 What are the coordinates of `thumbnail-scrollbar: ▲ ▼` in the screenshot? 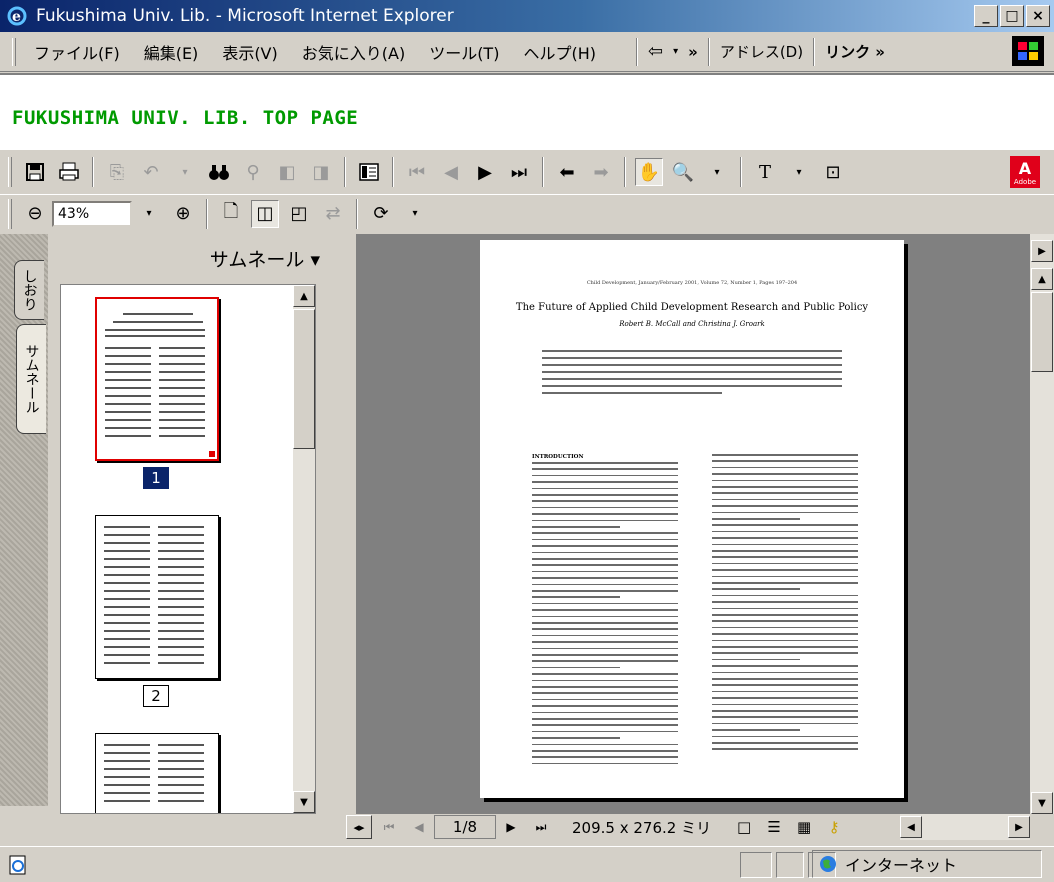 It's located at (304, 549).